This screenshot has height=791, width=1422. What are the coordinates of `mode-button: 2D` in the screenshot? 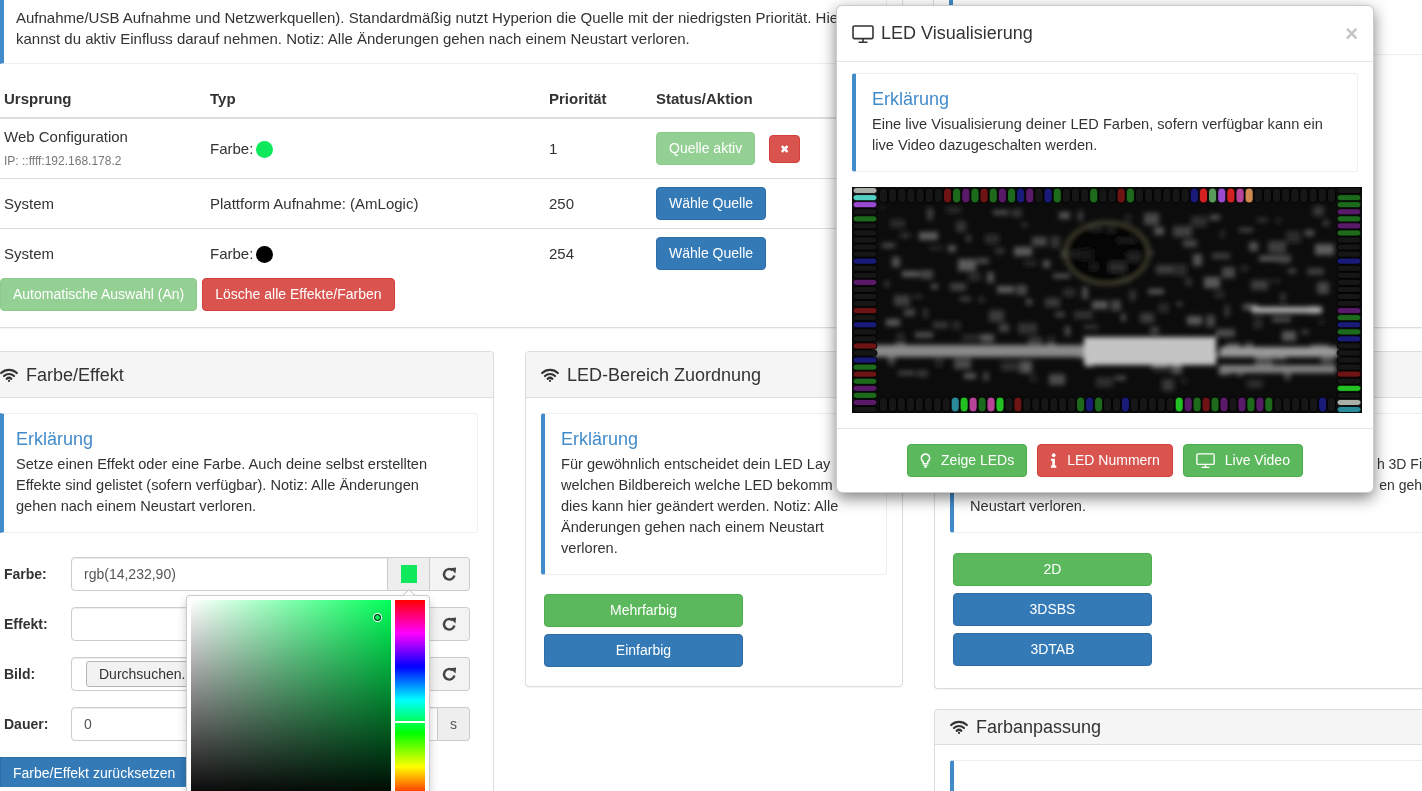 It's located at (1052, 569).